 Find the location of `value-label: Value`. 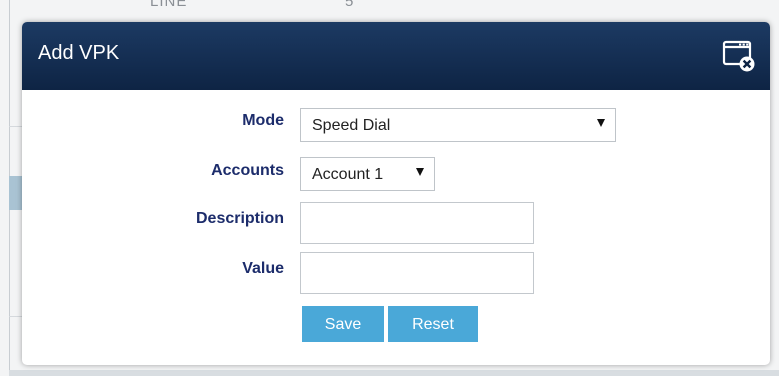

value-label: Value is located at coordinates (263, 268).